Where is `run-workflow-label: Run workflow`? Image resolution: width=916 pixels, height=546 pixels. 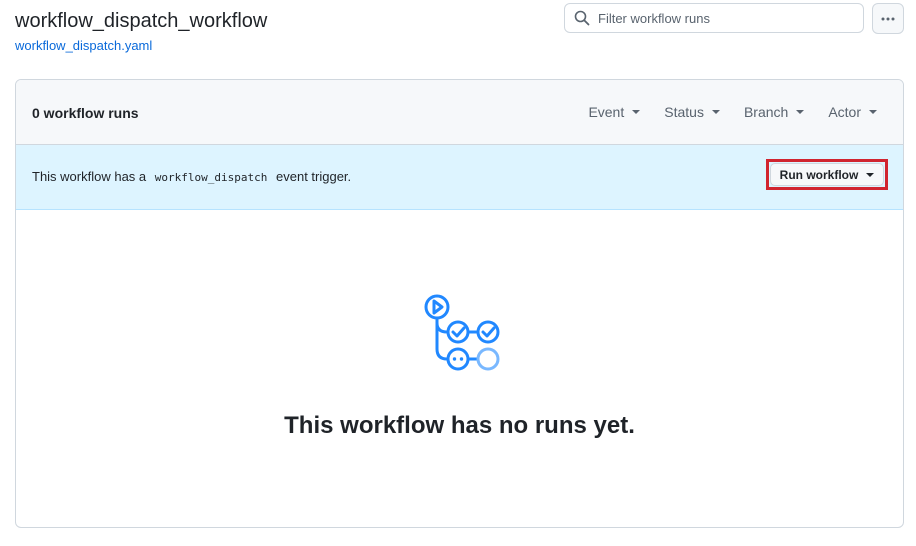
run-workflow-label: Run workflow is located at coordinates (819, 174).